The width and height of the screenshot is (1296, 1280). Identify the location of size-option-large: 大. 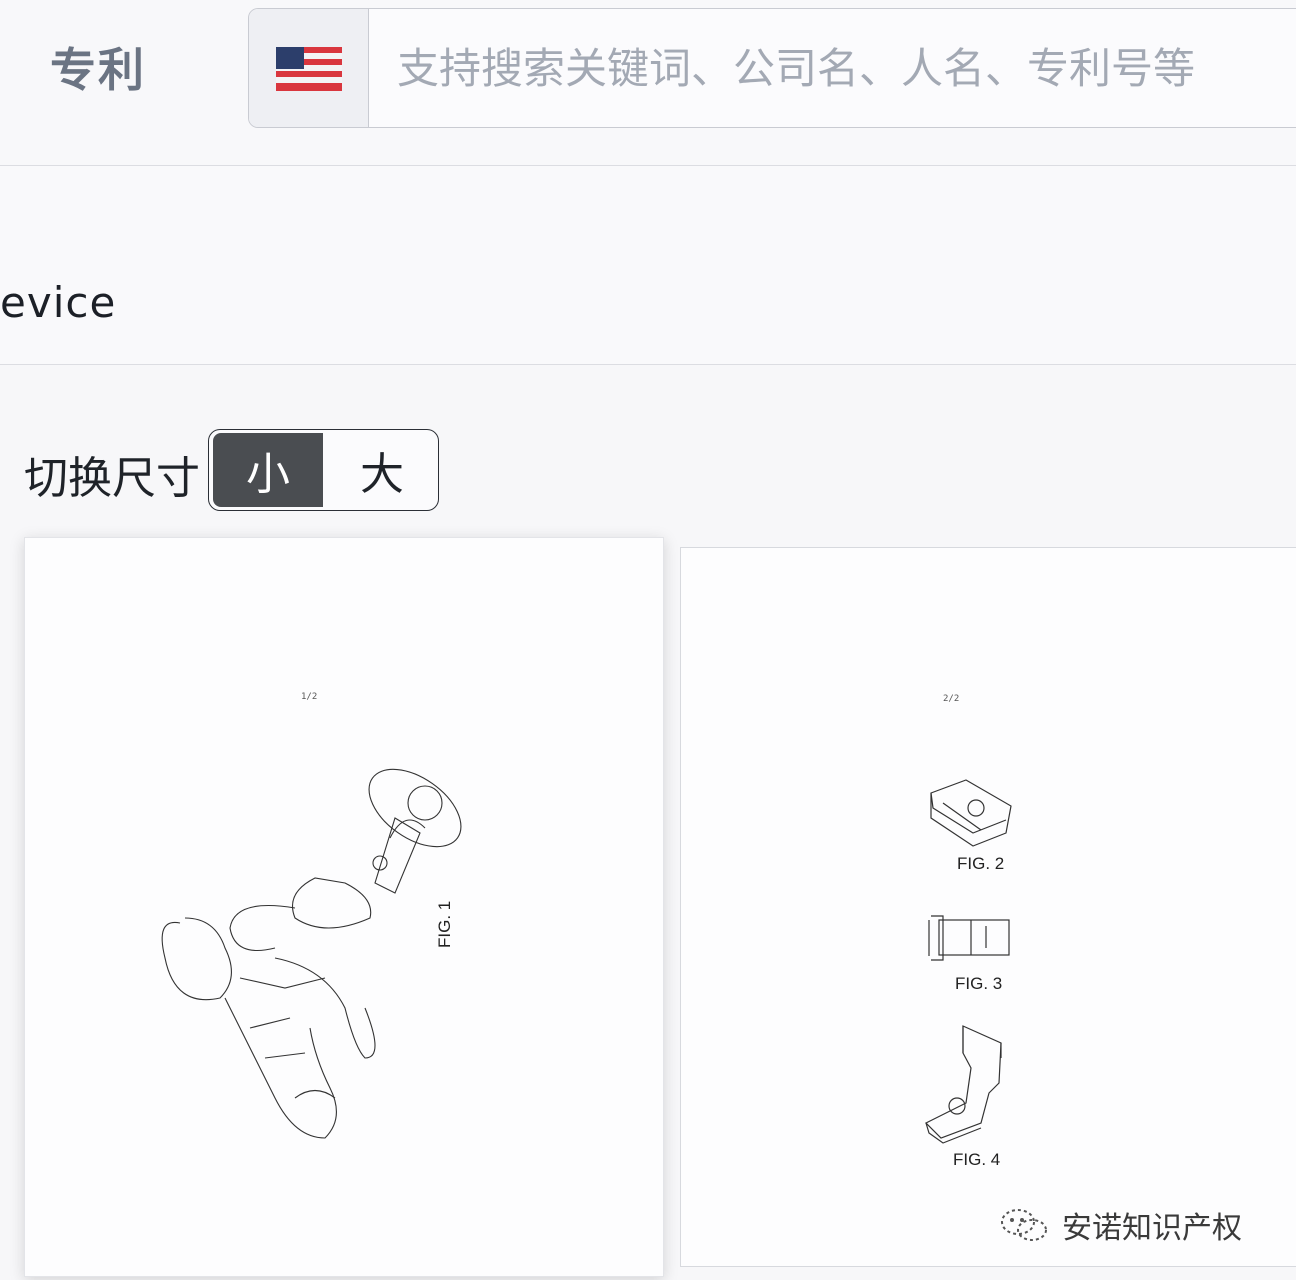
(382, 470).